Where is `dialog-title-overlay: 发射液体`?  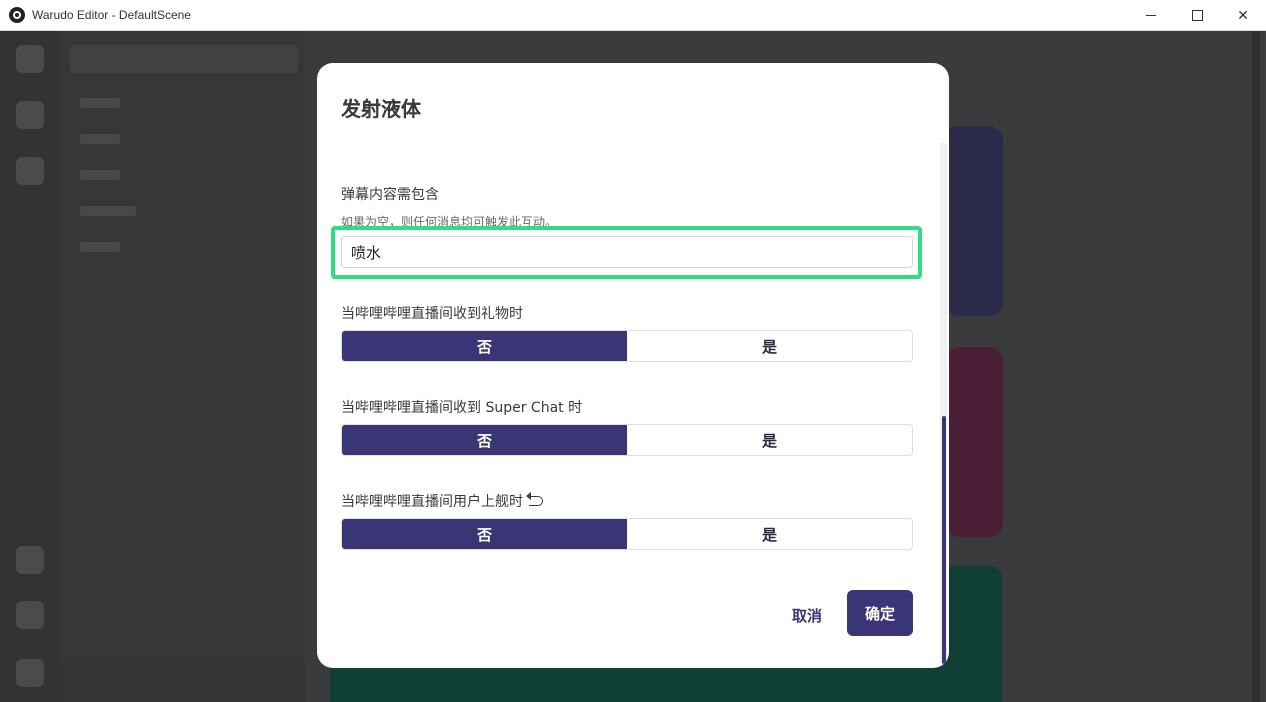 dialog-title-overlay: 发射液体 is located at coordinates (381, 109).